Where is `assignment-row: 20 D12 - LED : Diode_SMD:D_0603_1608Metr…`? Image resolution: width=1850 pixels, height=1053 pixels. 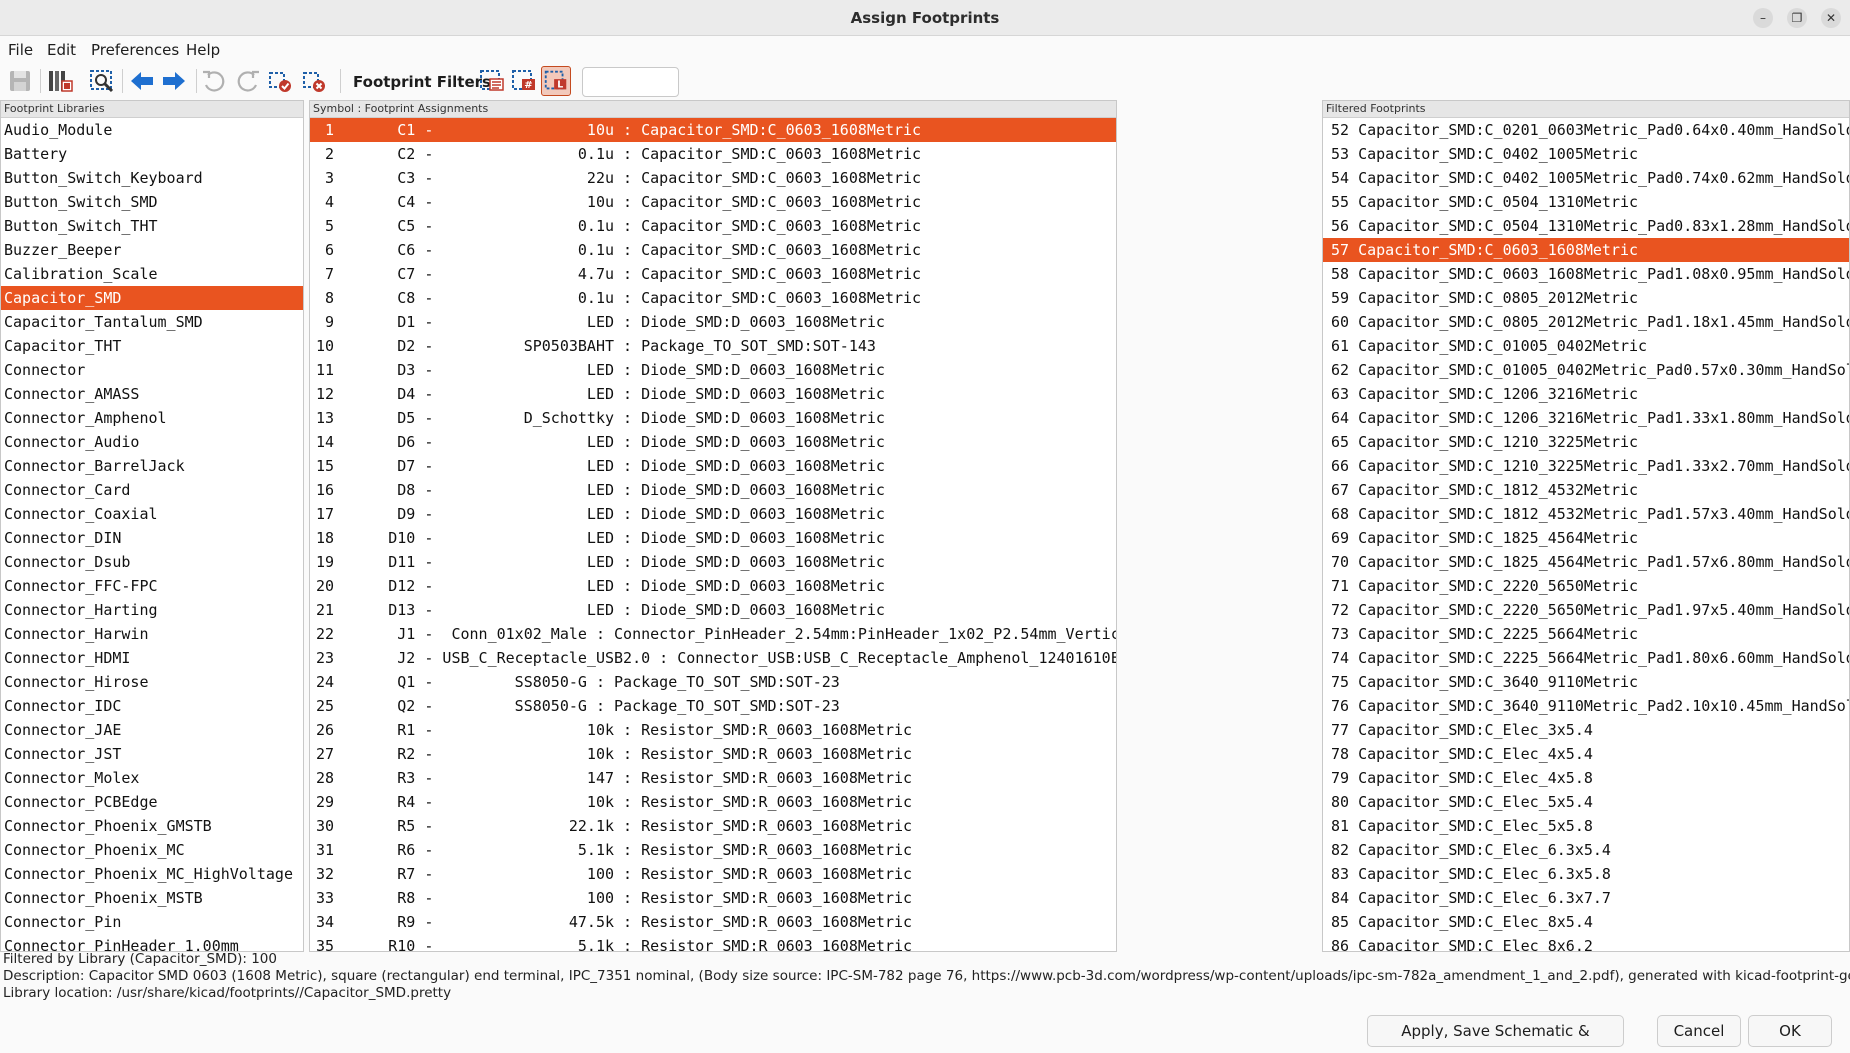 assignment-row: 20 D12 - LED : Diode_SMD:D_0603_1608Metr… is located at coordinates (713, 586).